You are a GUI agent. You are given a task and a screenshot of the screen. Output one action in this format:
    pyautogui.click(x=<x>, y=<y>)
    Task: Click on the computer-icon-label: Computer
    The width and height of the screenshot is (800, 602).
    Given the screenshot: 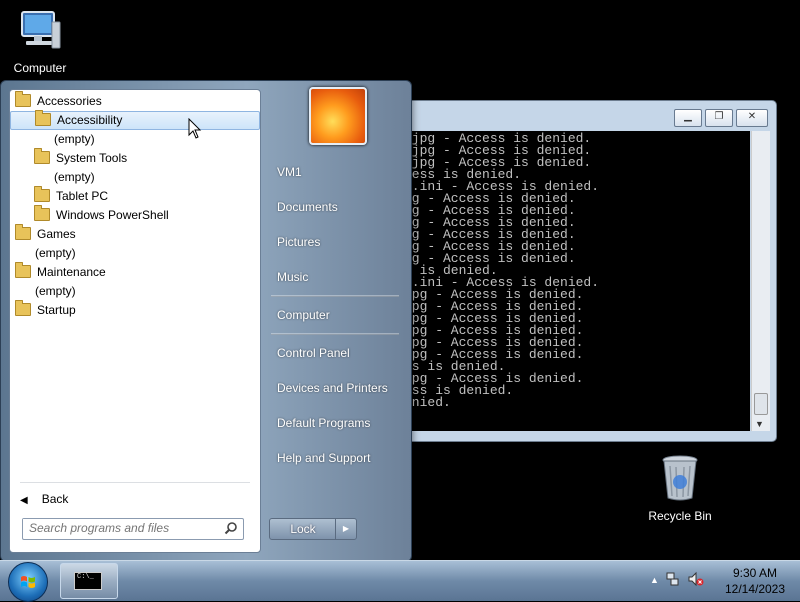 What is the action you would take?
    pyautogui.click(x=40, y=68)
    